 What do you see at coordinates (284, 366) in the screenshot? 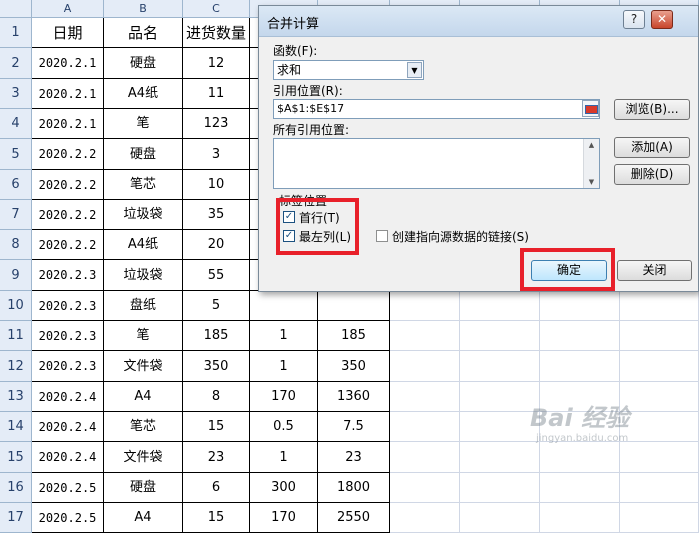
I see `table-cell: 1` at bounding box center [284, 366].